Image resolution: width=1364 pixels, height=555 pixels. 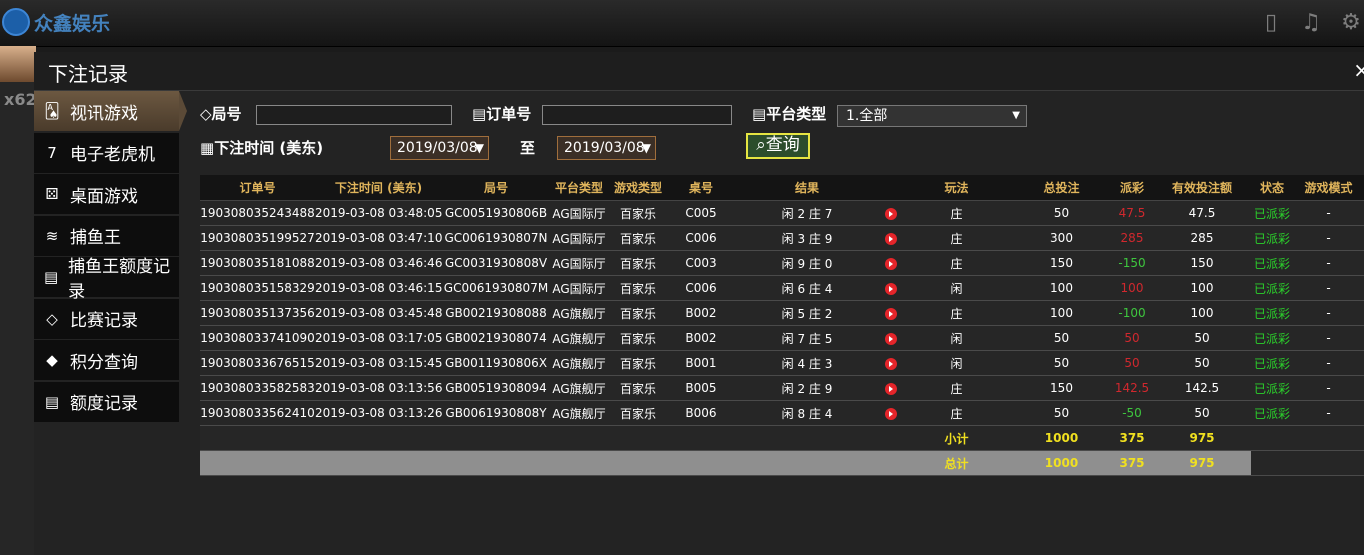 What do you see at coordinates (1328, 188) in the screenshot?
I see `column-header: 游戏模式` at bounding box center [1328, 188].